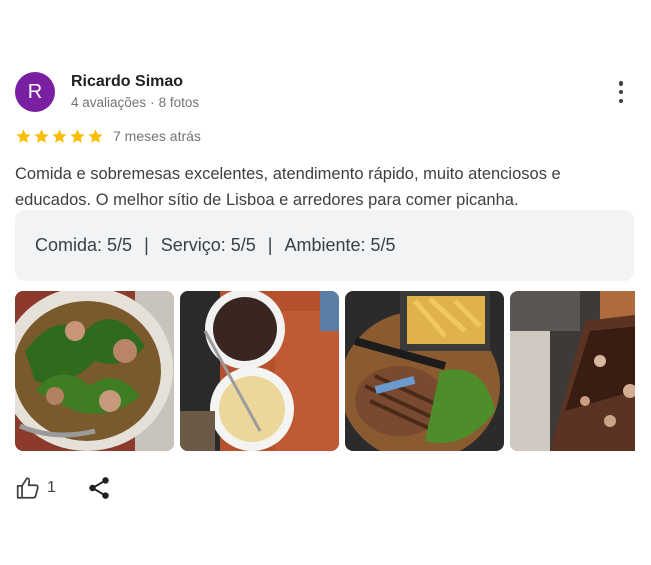 This screenshot has height=565, width=651. What do you see at coordinates (325, 92) in the screenshot?
I see `review-header: R Ricardo Simao 4 avaliações · 8 fotos` at bounding box center [325, 92].